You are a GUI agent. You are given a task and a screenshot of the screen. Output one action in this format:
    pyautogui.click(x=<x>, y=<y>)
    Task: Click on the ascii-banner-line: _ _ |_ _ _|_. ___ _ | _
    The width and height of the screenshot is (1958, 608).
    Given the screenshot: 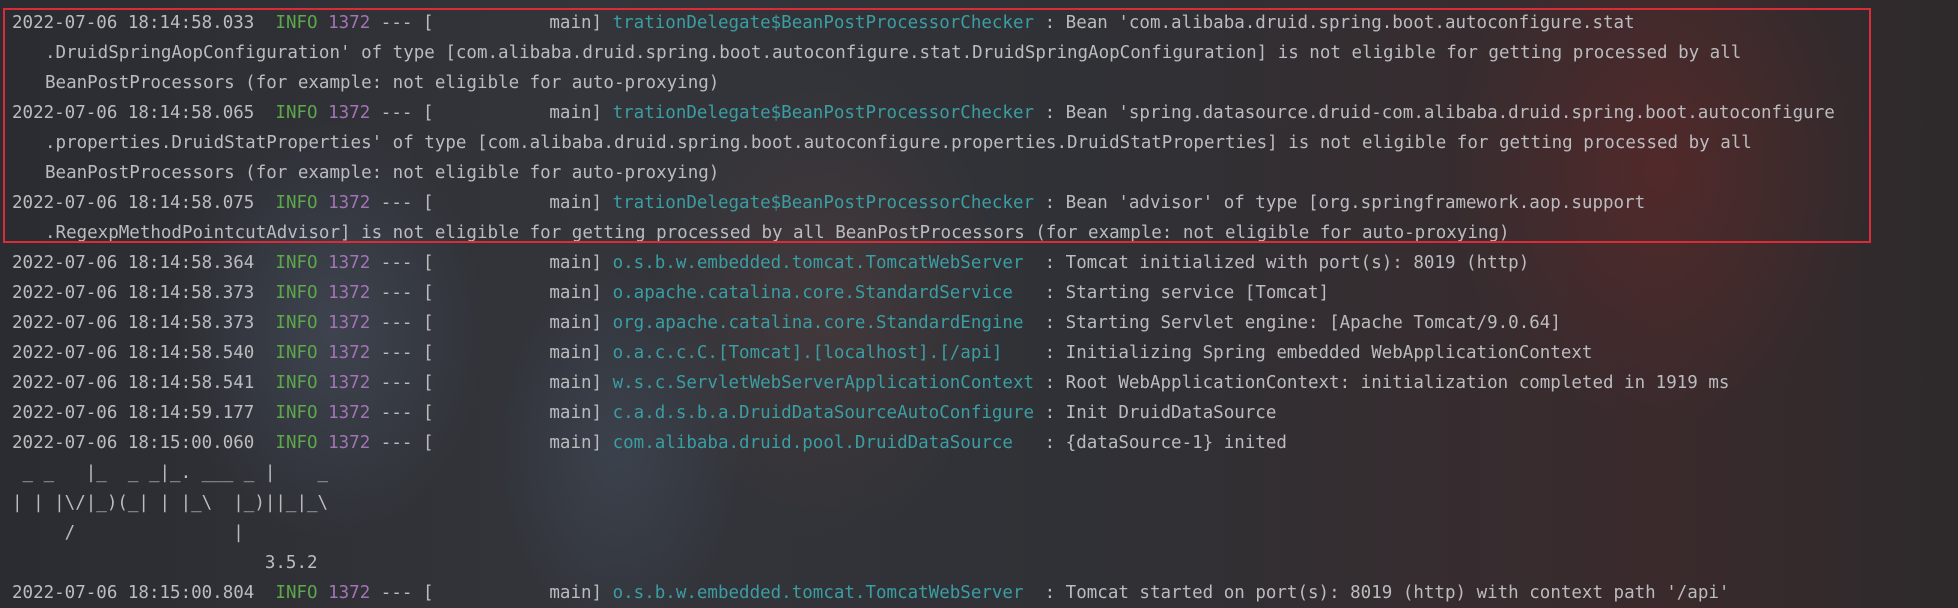 What is the action you would take?
    pyautogui.click(x=170, y=473)
    